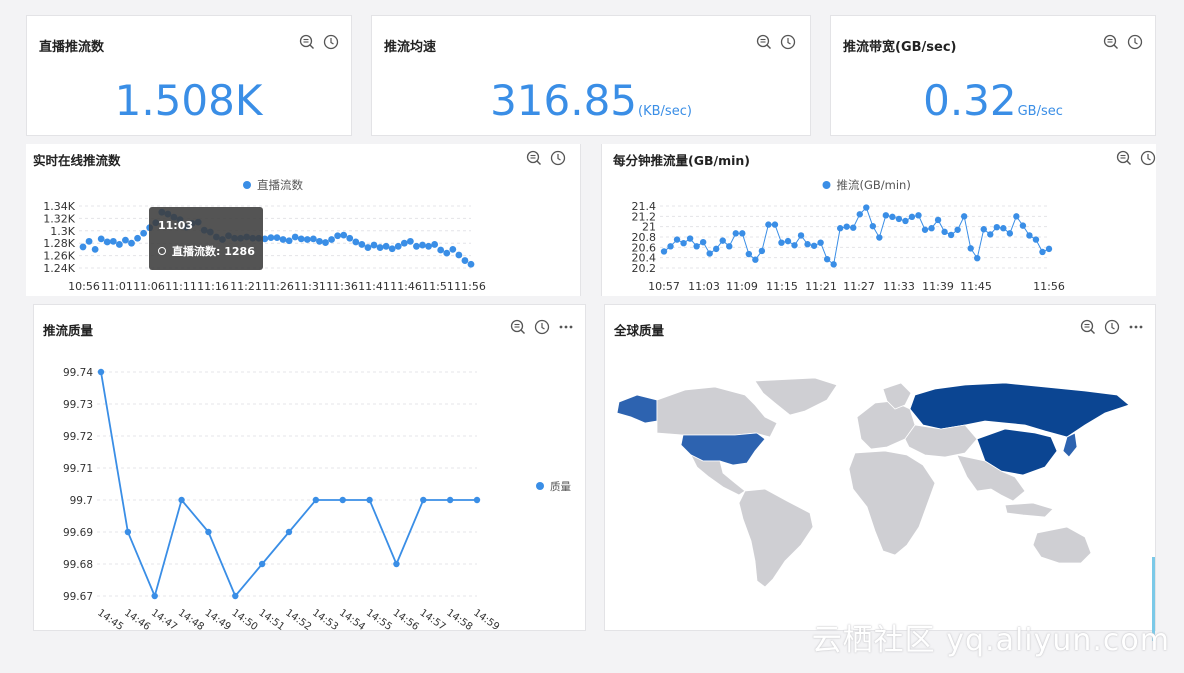  Describe the element at coordinates (271, 619) in the screenshot. I see `x-tick-label: 14:51` at that location.